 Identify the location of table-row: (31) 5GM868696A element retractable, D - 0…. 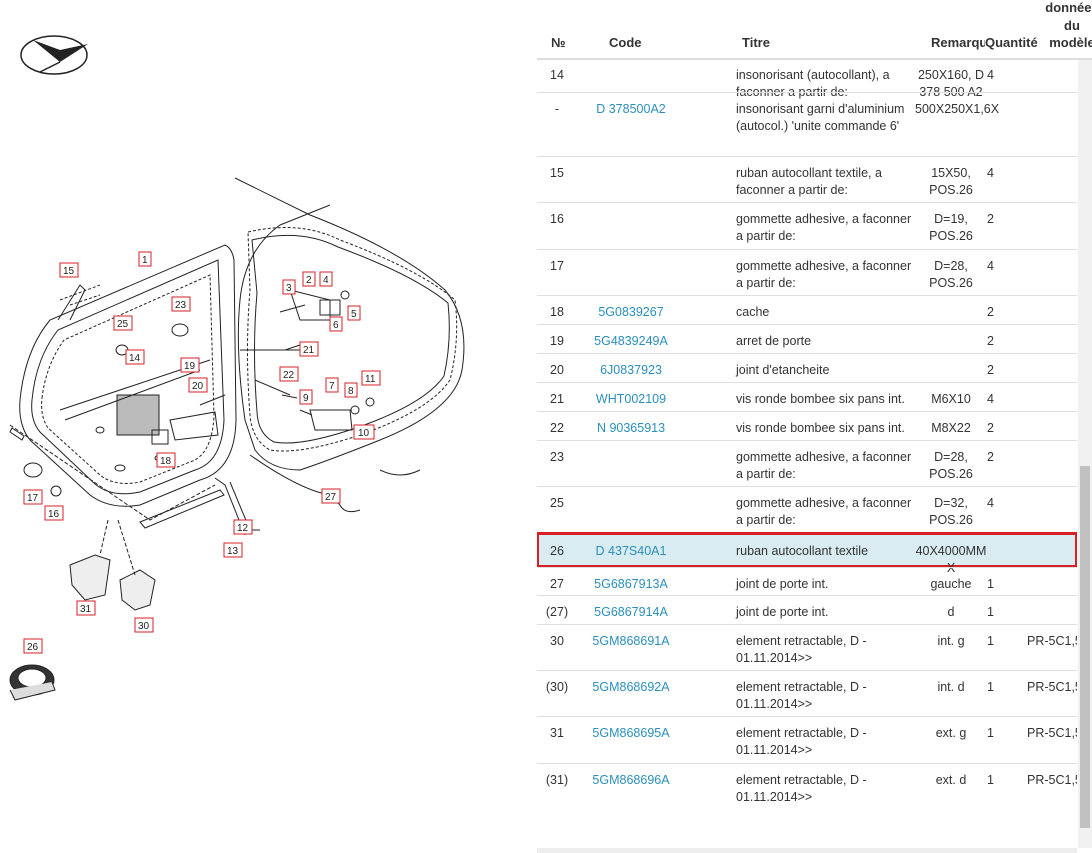
(807, 786).